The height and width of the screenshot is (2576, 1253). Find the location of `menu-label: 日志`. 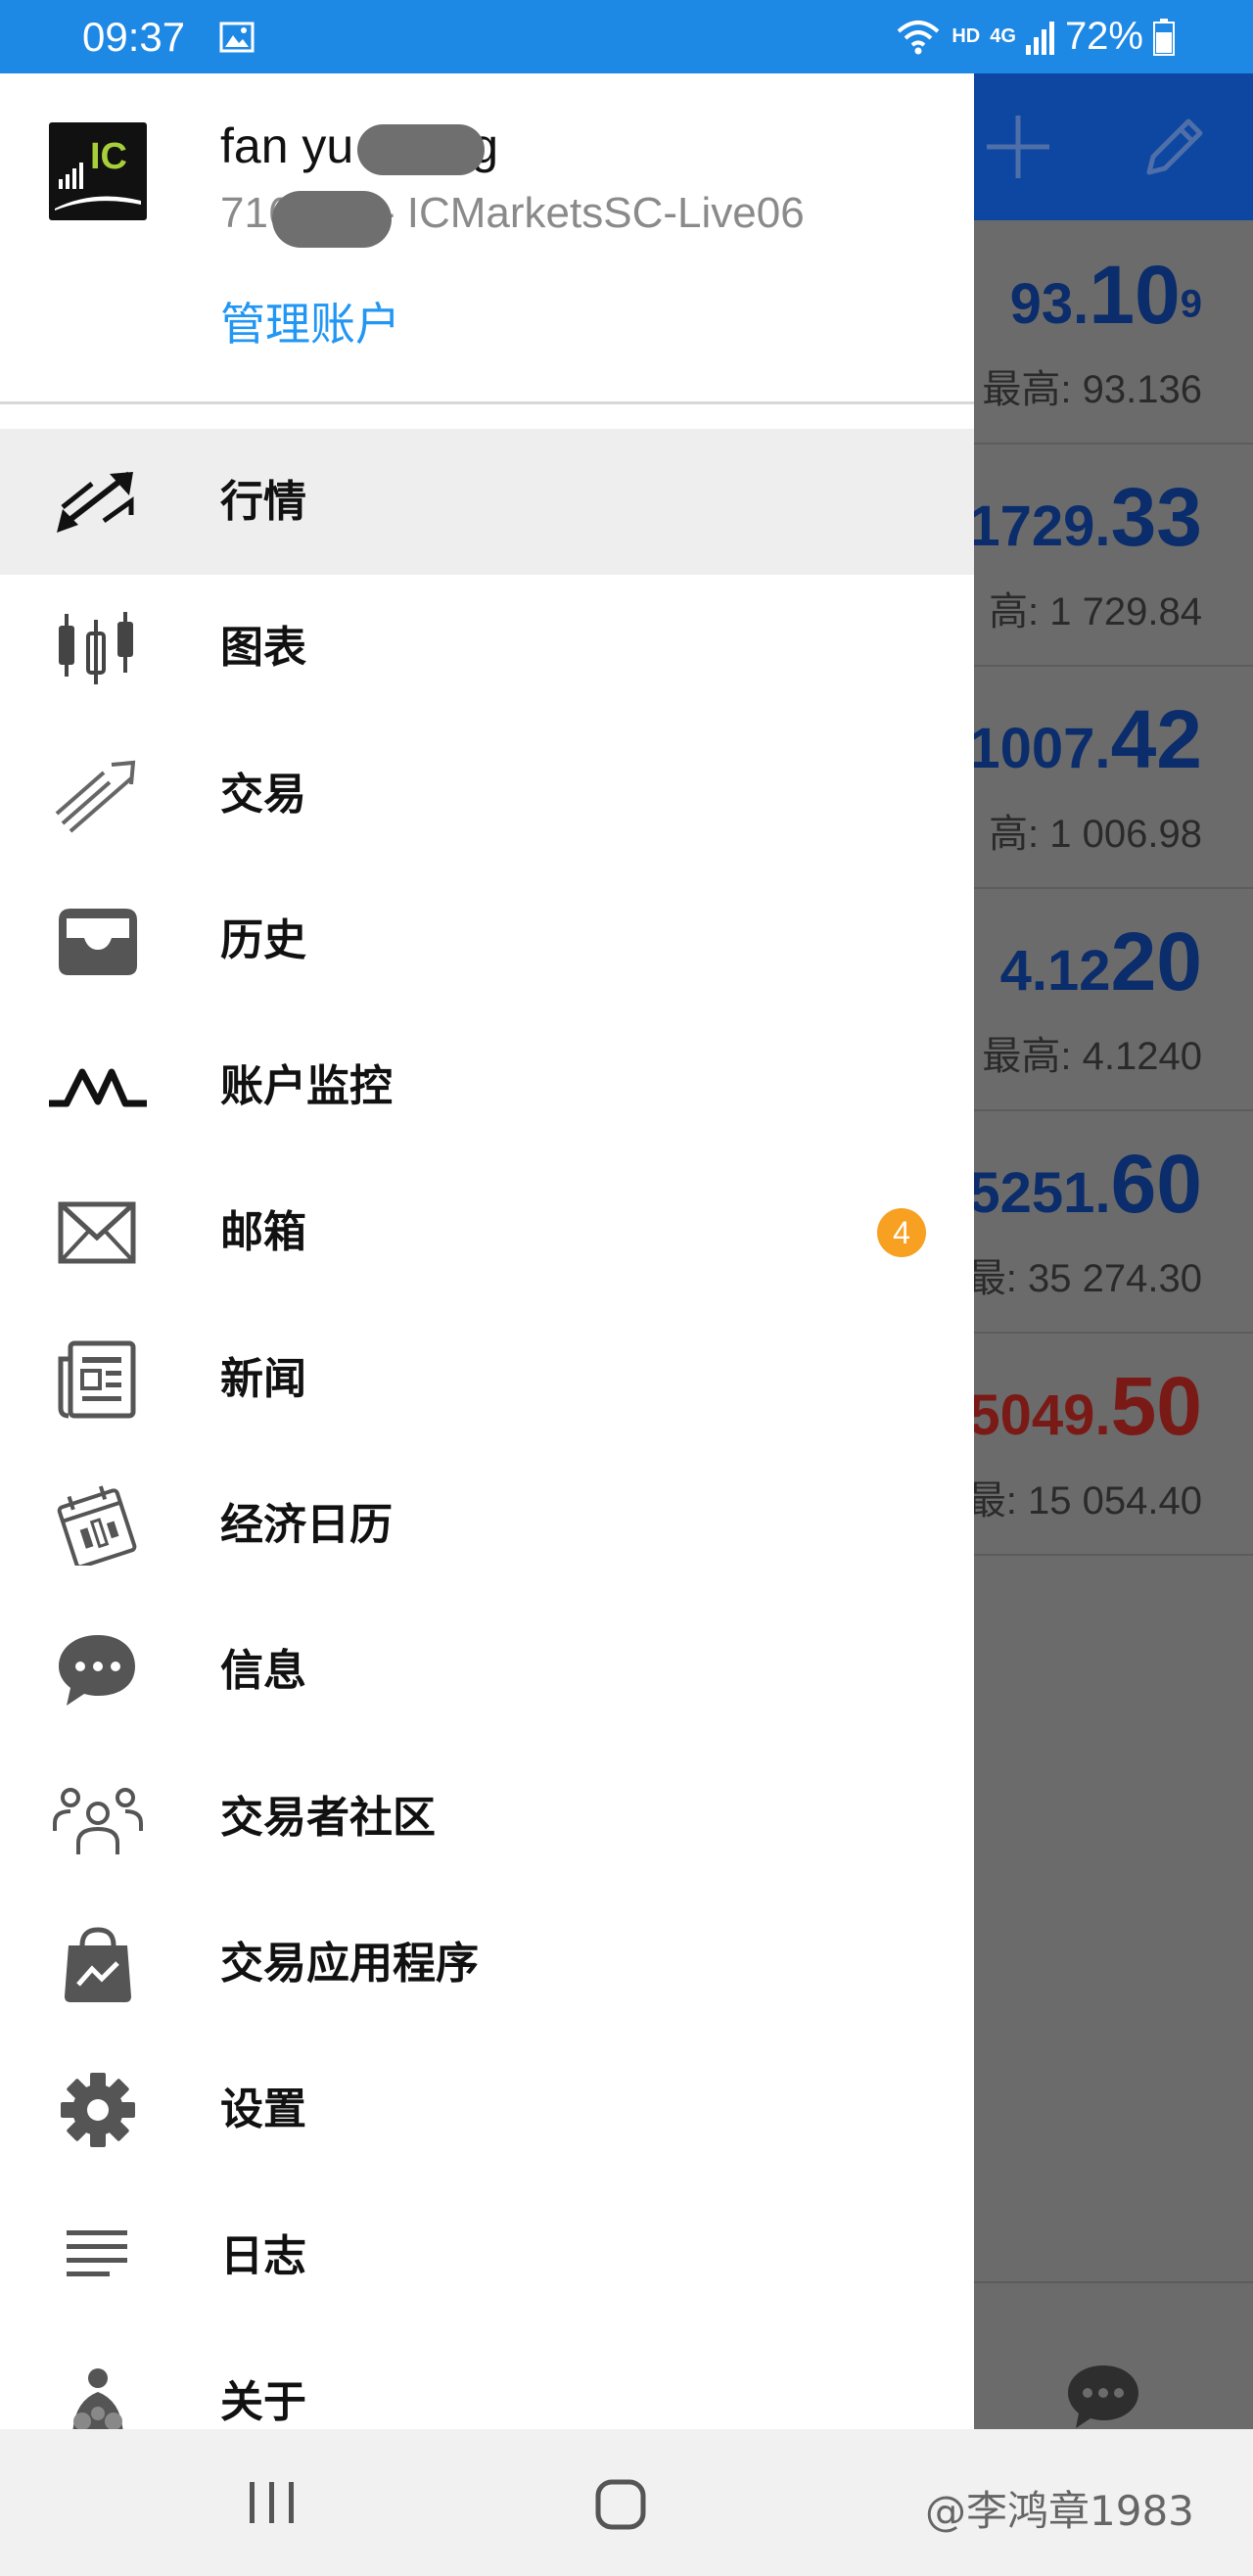

menu-label: 日志 is located at coordinates (263, 2255).